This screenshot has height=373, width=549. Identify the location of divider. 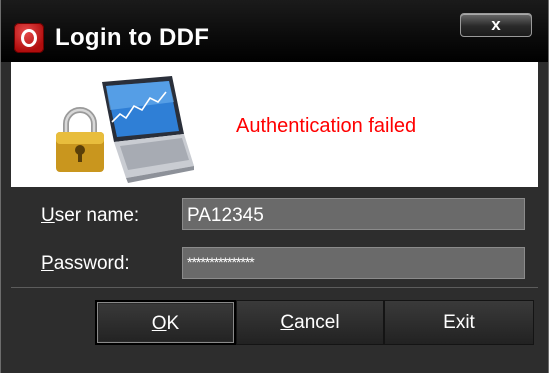
(274, 287).